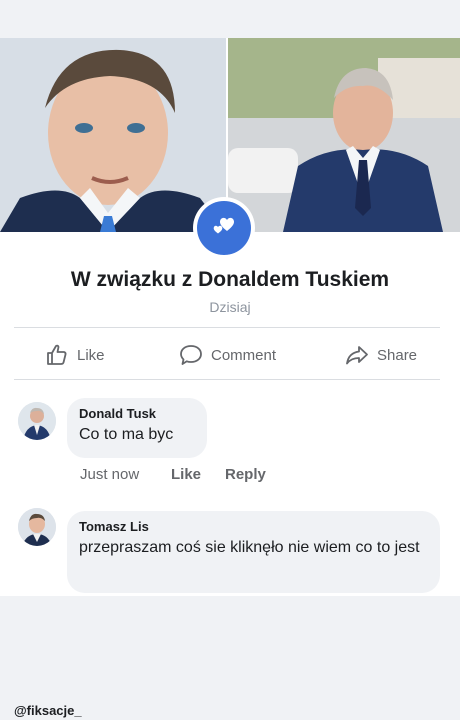 The width and height of the screenshot is (460, 720). Describe the element at coordinates (230, 307) in the screenshot. I see `life-event-date: Dzisiaj` at that location.